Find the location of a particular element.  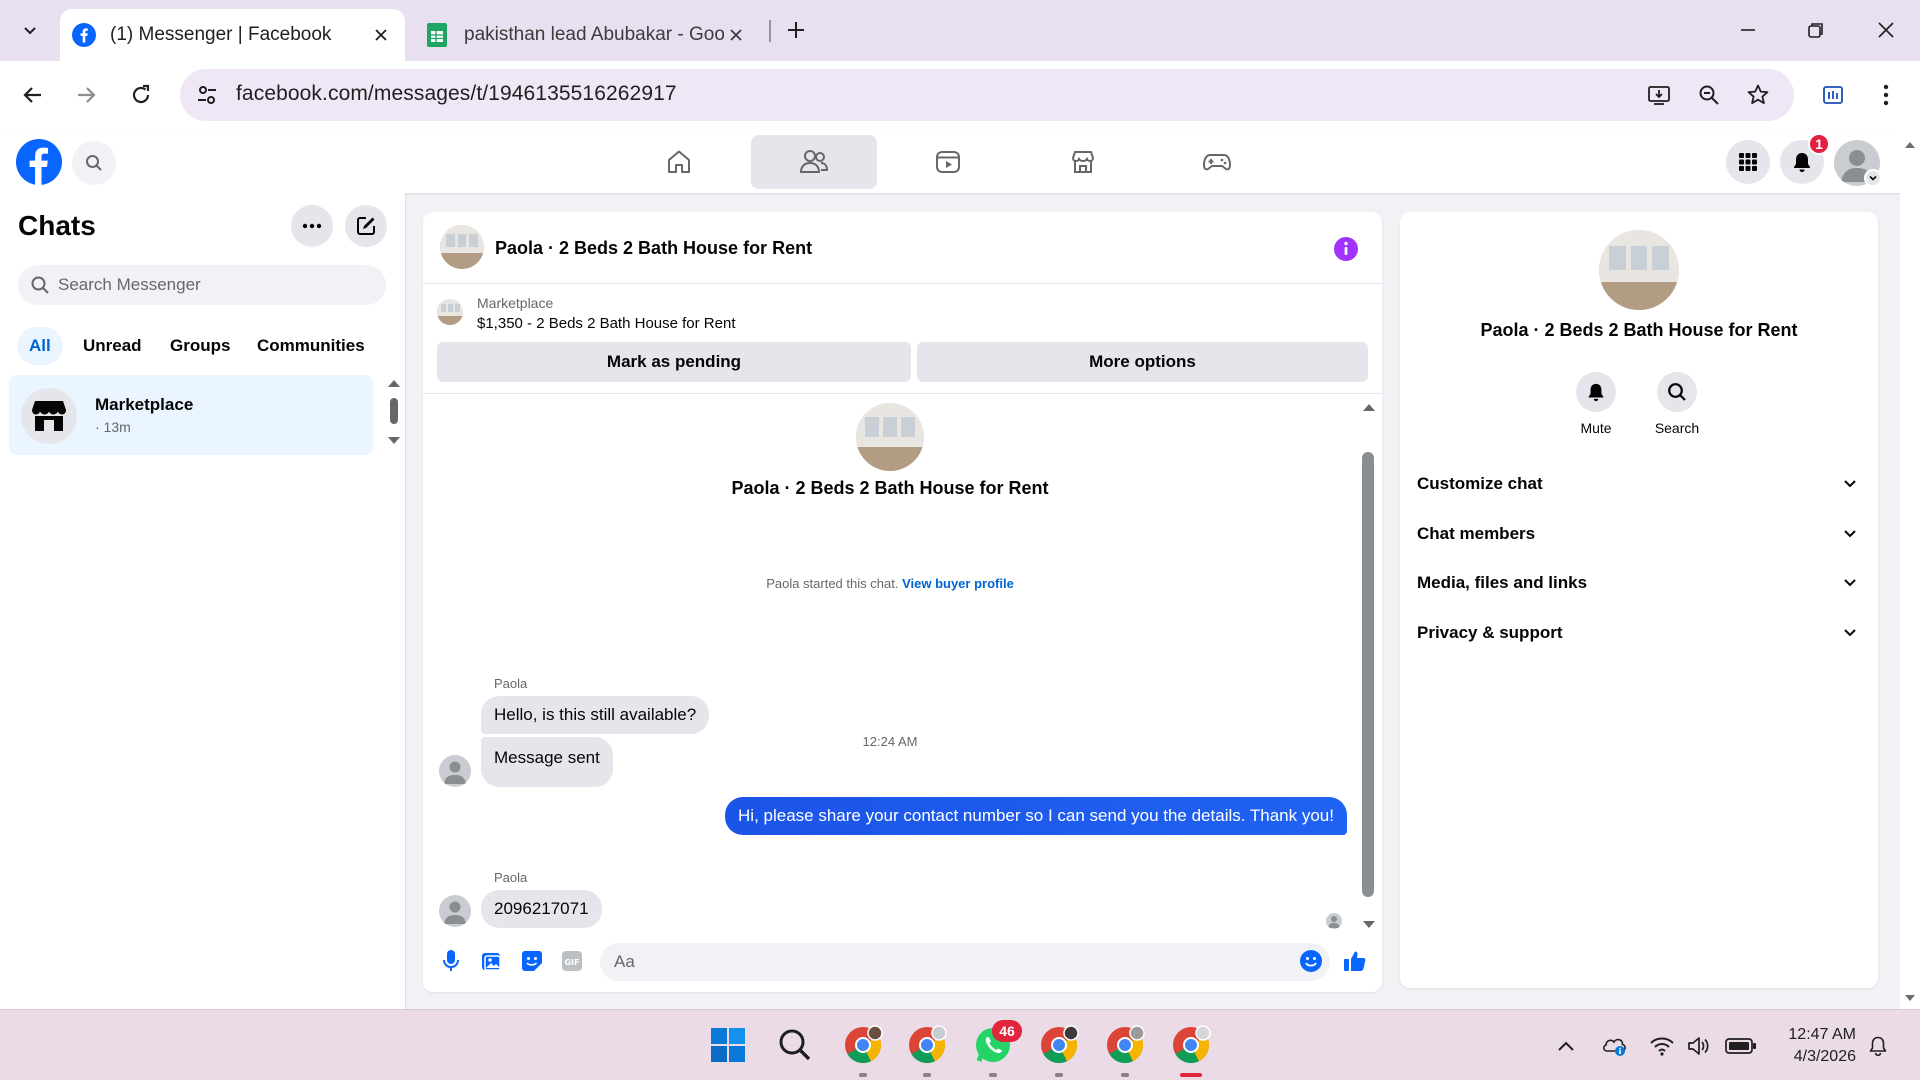

onedrive-cloud-icon is located at coordinates (1614, 1046).